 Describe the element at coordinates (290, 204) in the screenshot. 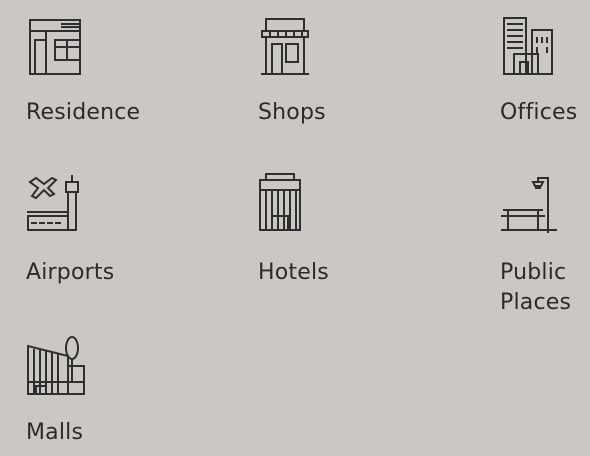

I see `hotel-icon` at that location.